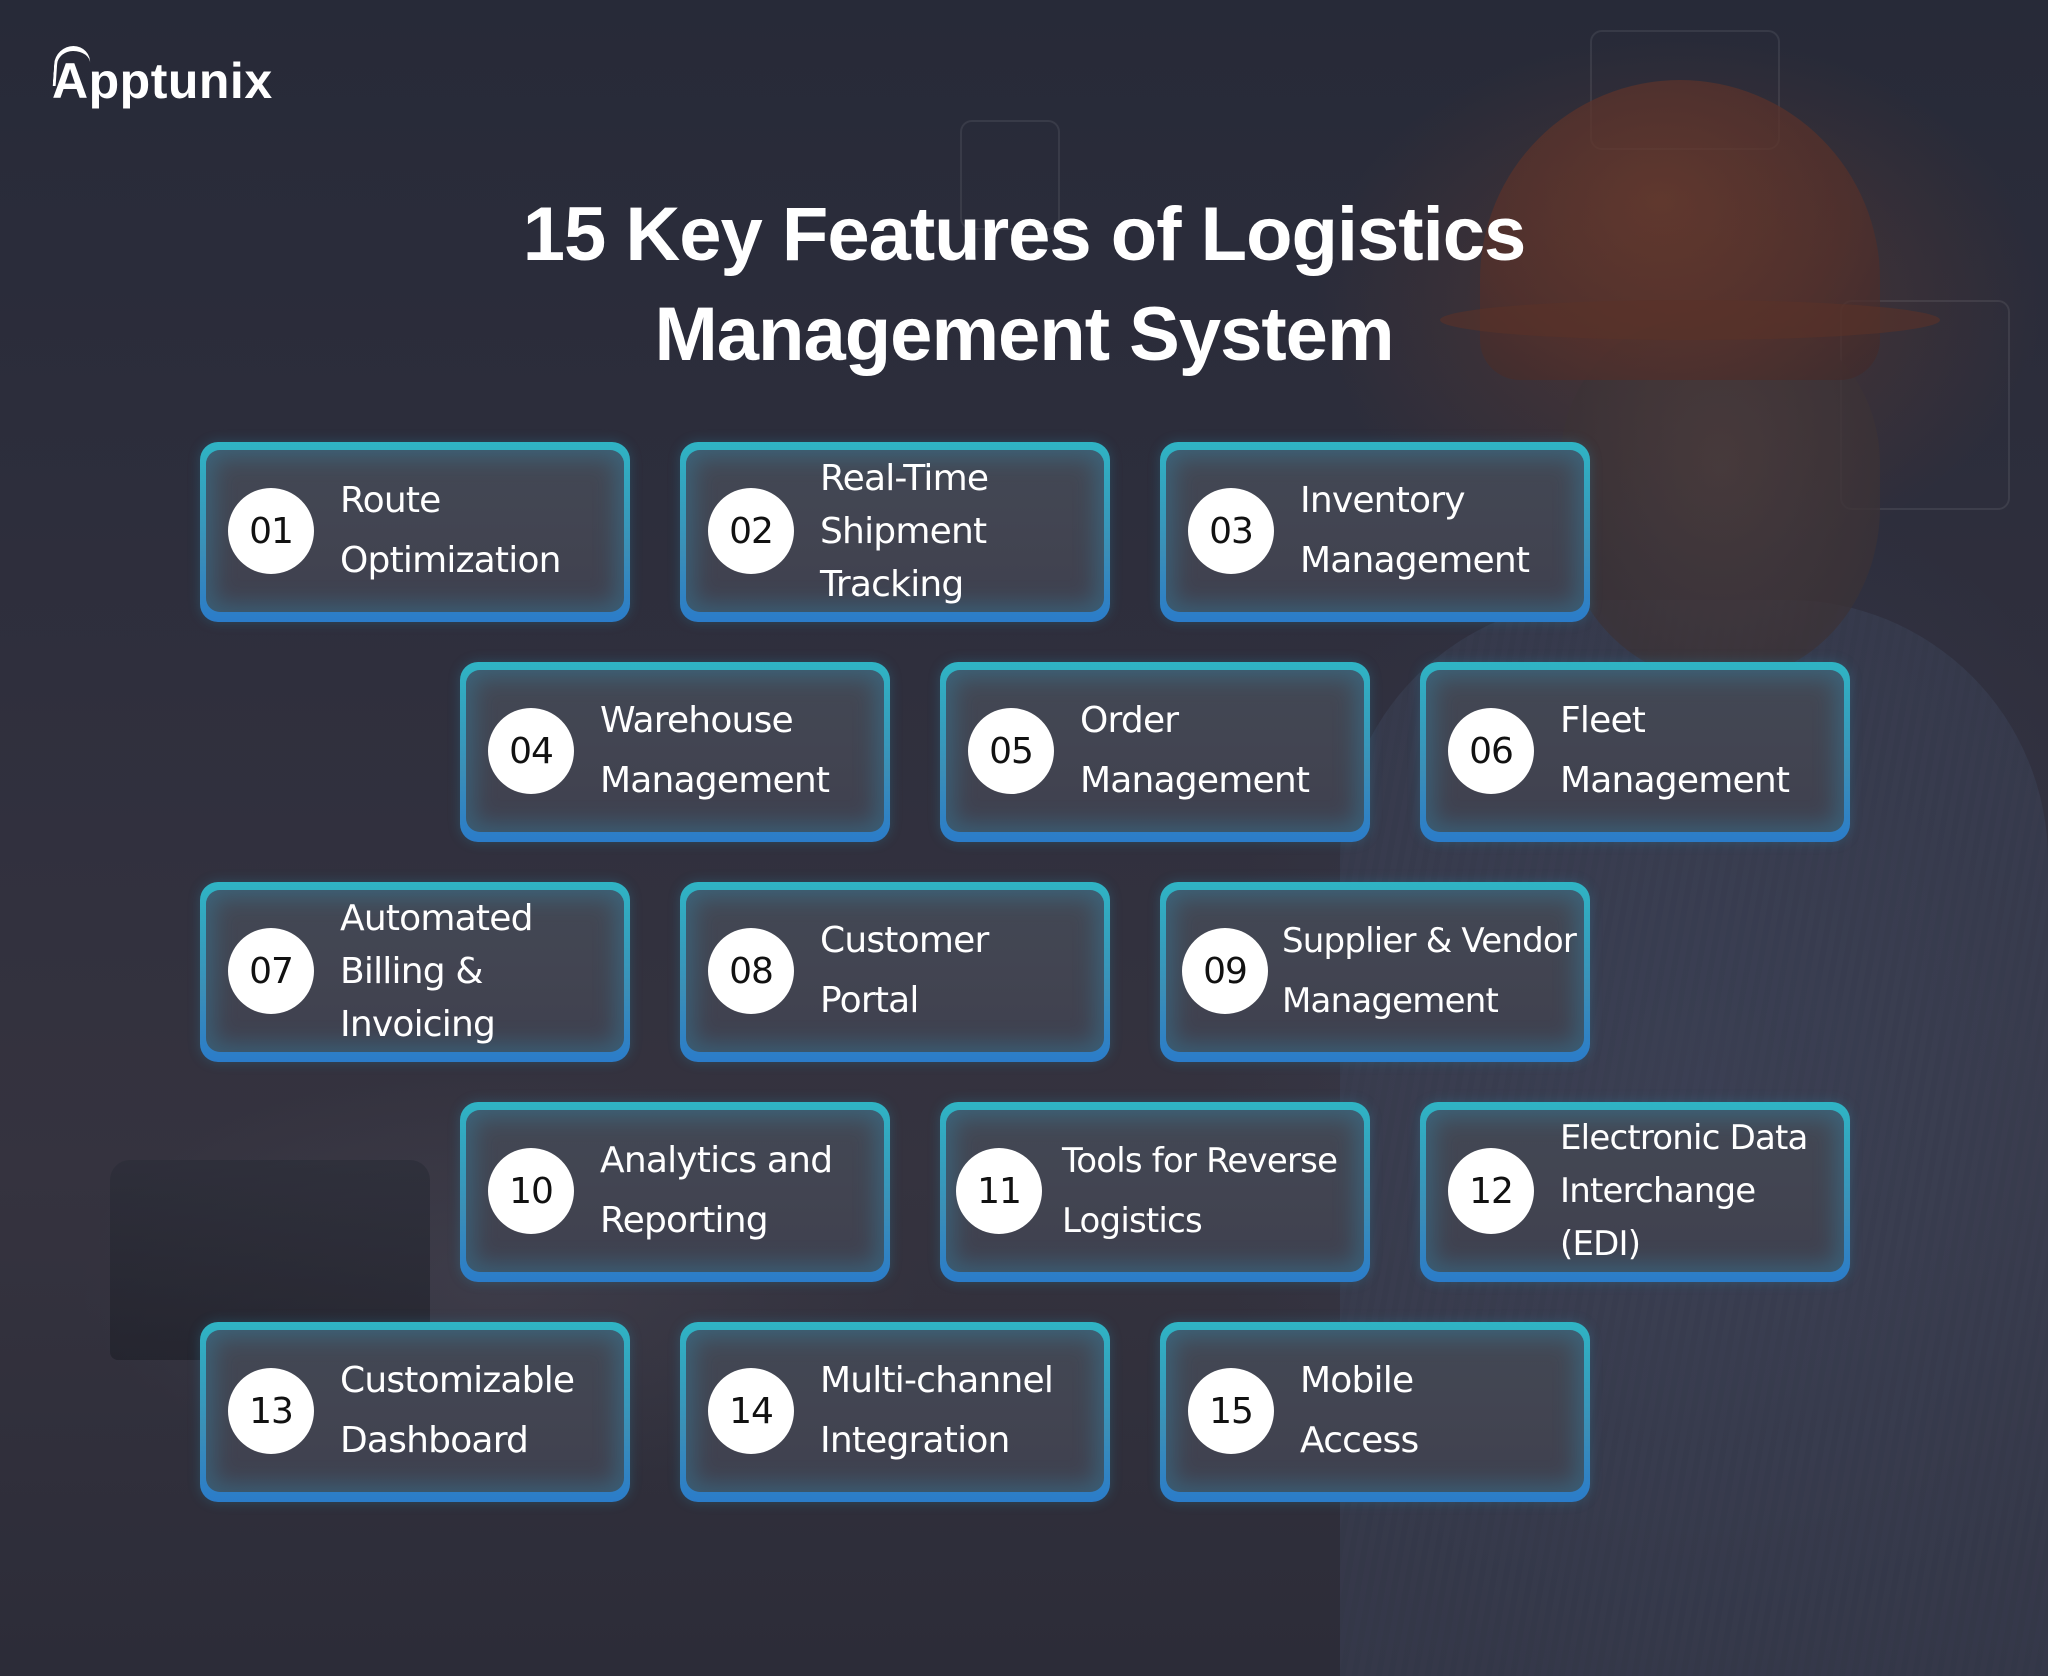 Image resolution: width=2048 pixels, height=1676 pixels. I want to click on logo-arc-icon, so click(72, 66).